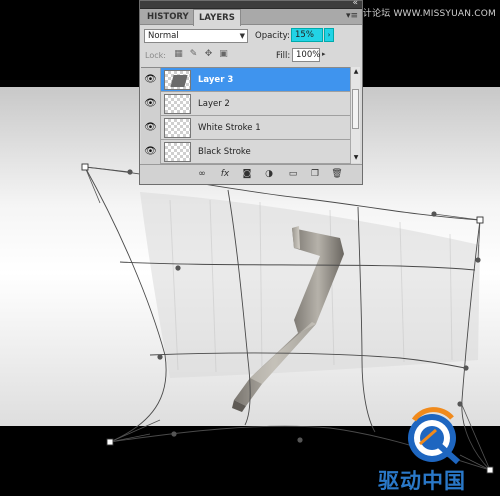 The width and height of the screenshot is (500, 496). What do you see at coordinates (242, 36) in the screenshot?
I see `chevron-down-icon: ▼` at bounding box center [242, 36].